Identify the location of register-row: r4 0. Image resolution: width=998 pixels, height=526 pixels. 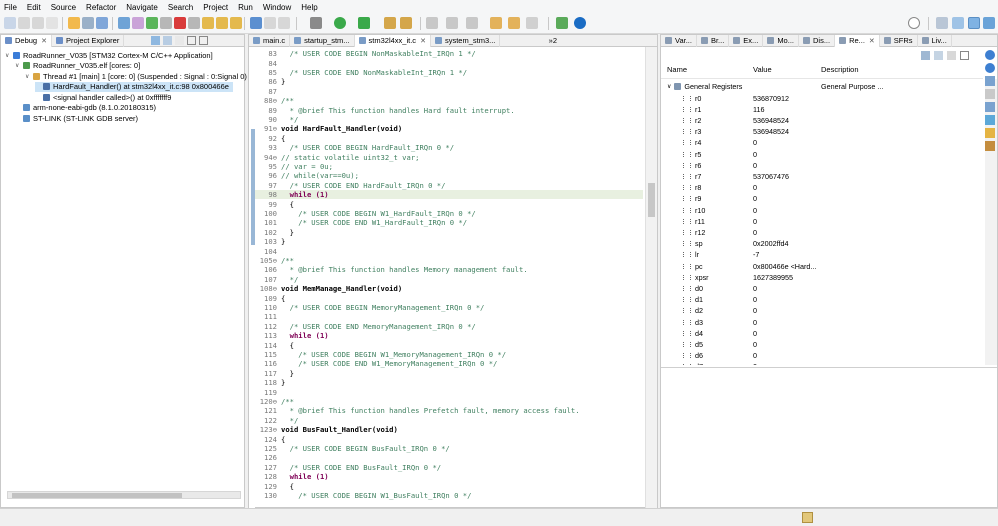
(822, 142).